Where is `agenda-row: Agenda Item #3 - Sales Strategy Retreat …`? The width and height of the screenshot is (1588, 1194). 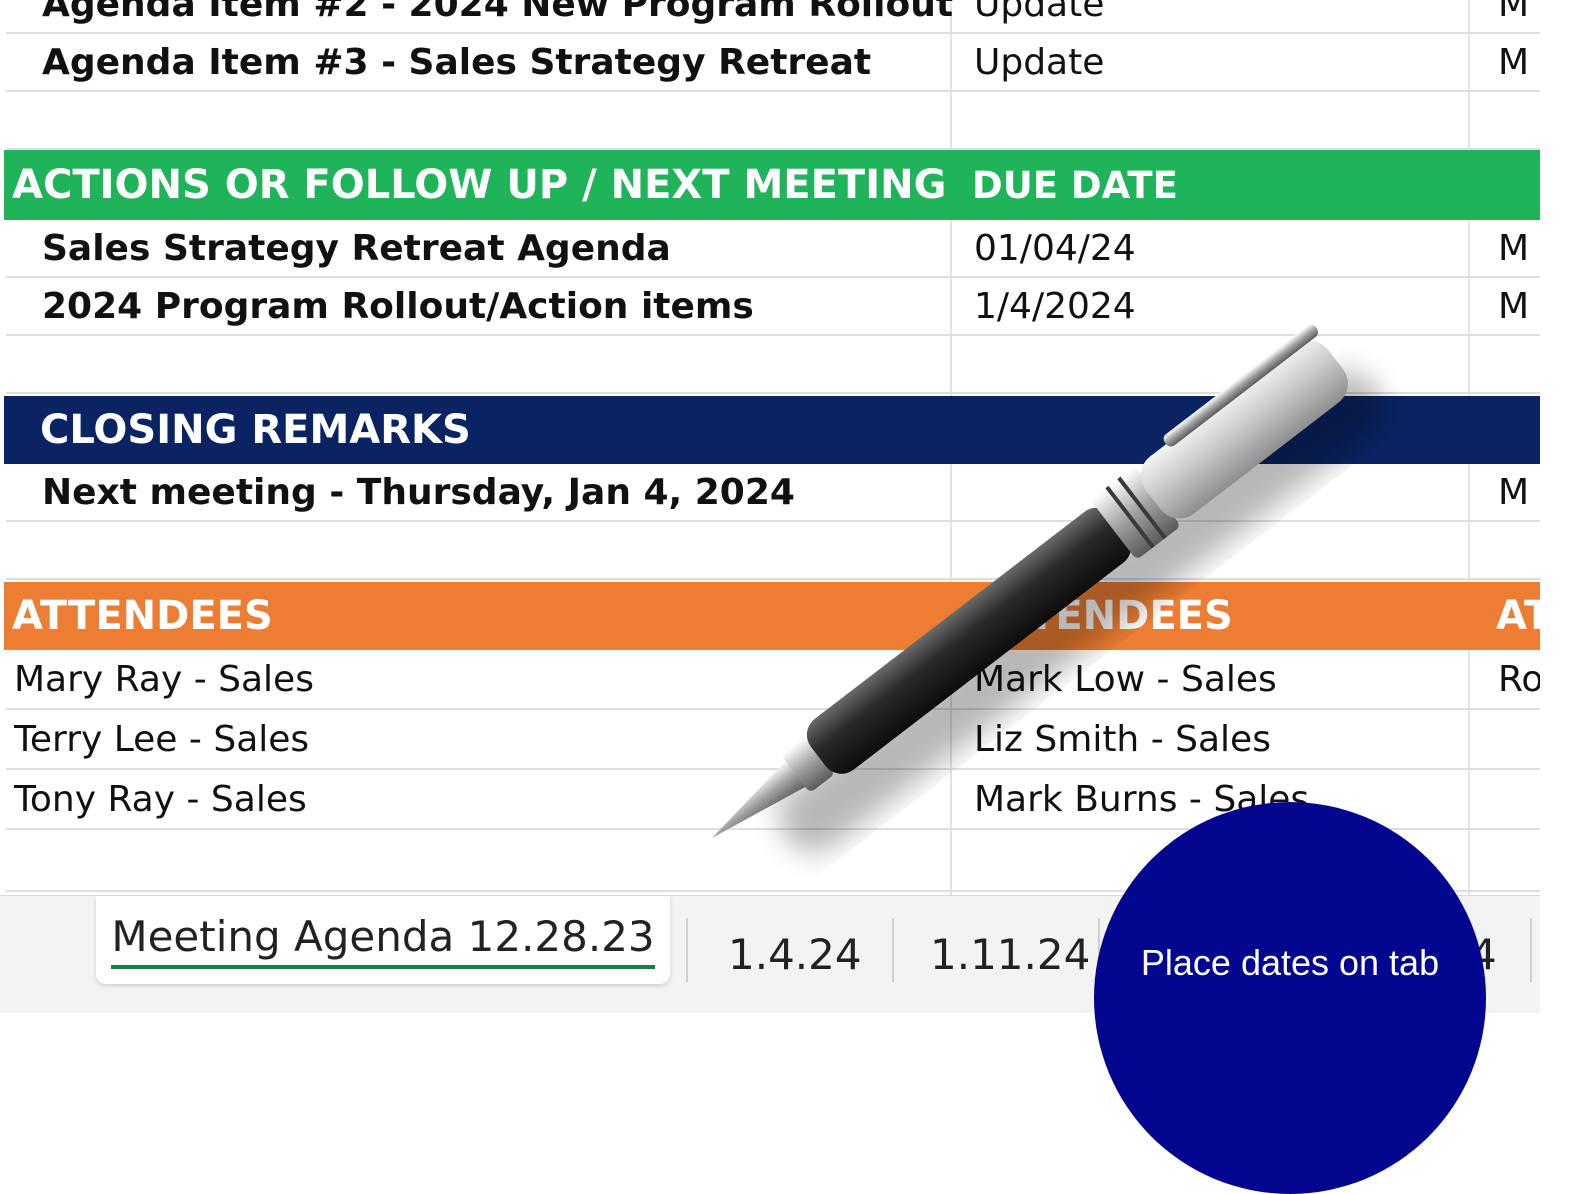
agenda-row: Agenda Item #3 - Sales Strategy Retreat … is located at coordinates (773, 63).